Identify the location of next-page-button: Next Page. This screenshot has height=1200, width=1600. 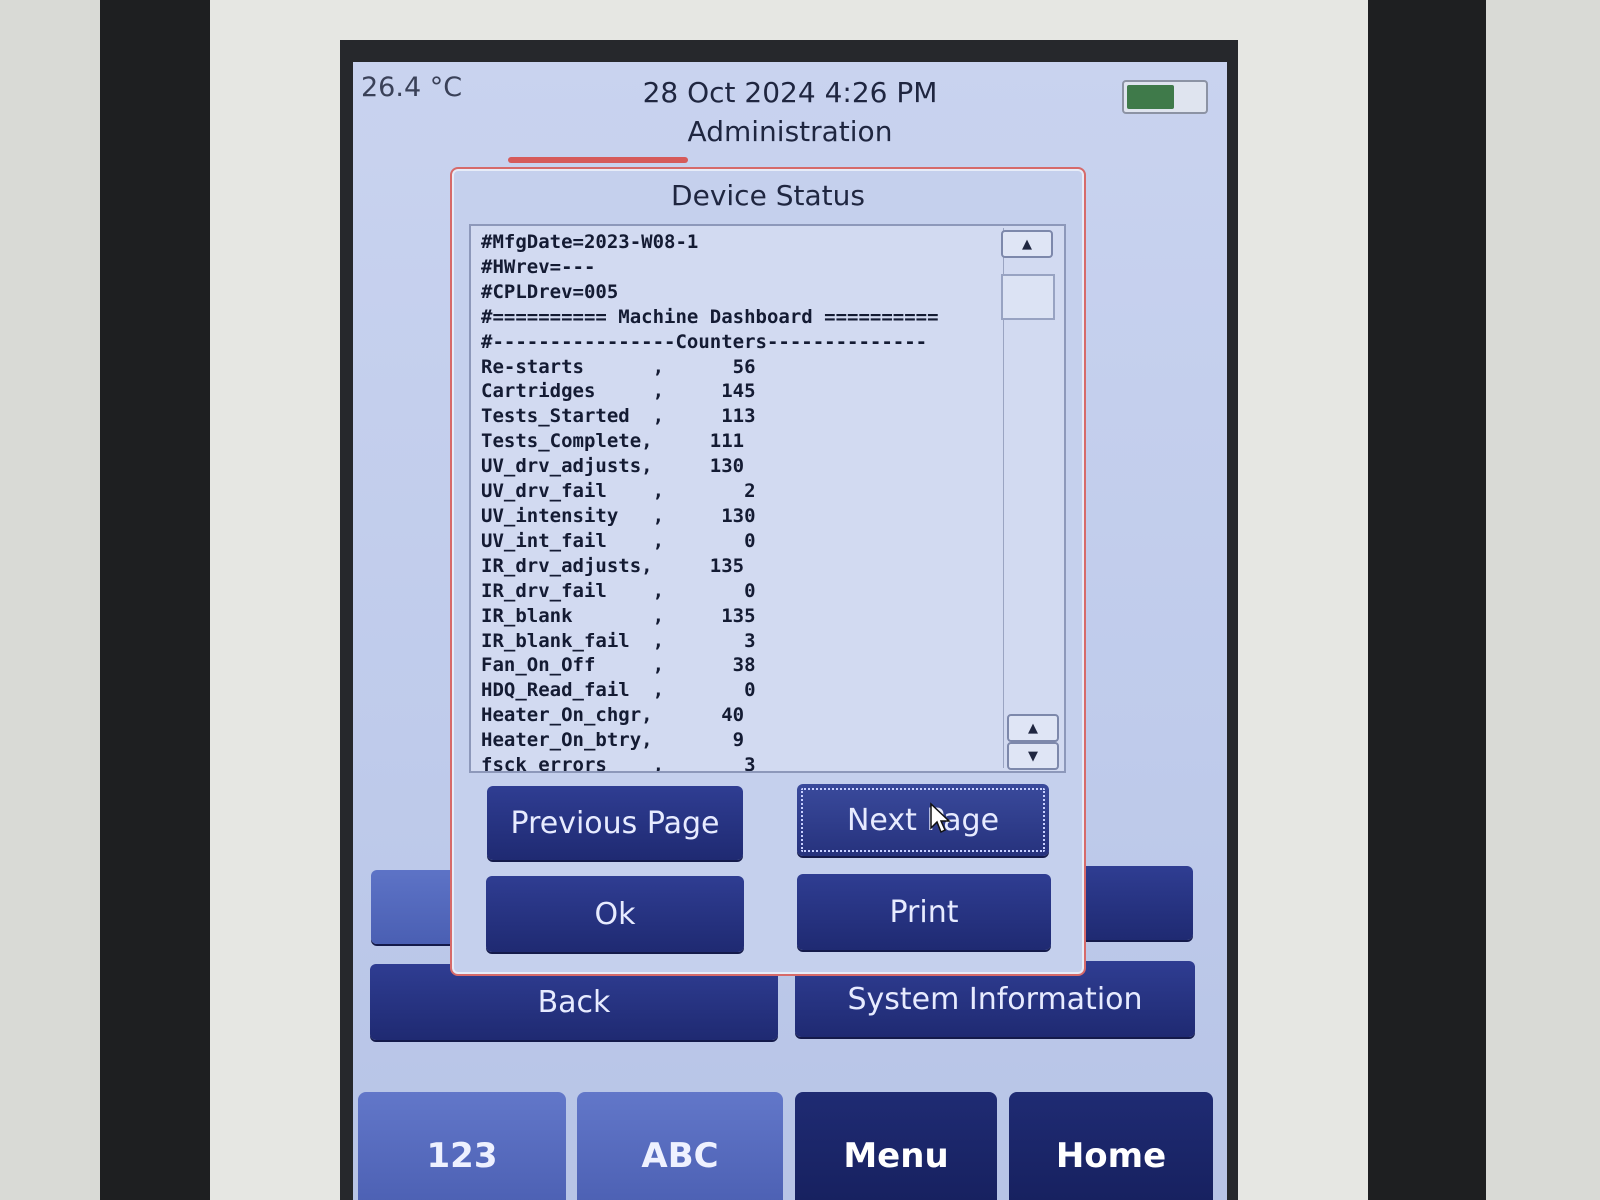
(923, 820).